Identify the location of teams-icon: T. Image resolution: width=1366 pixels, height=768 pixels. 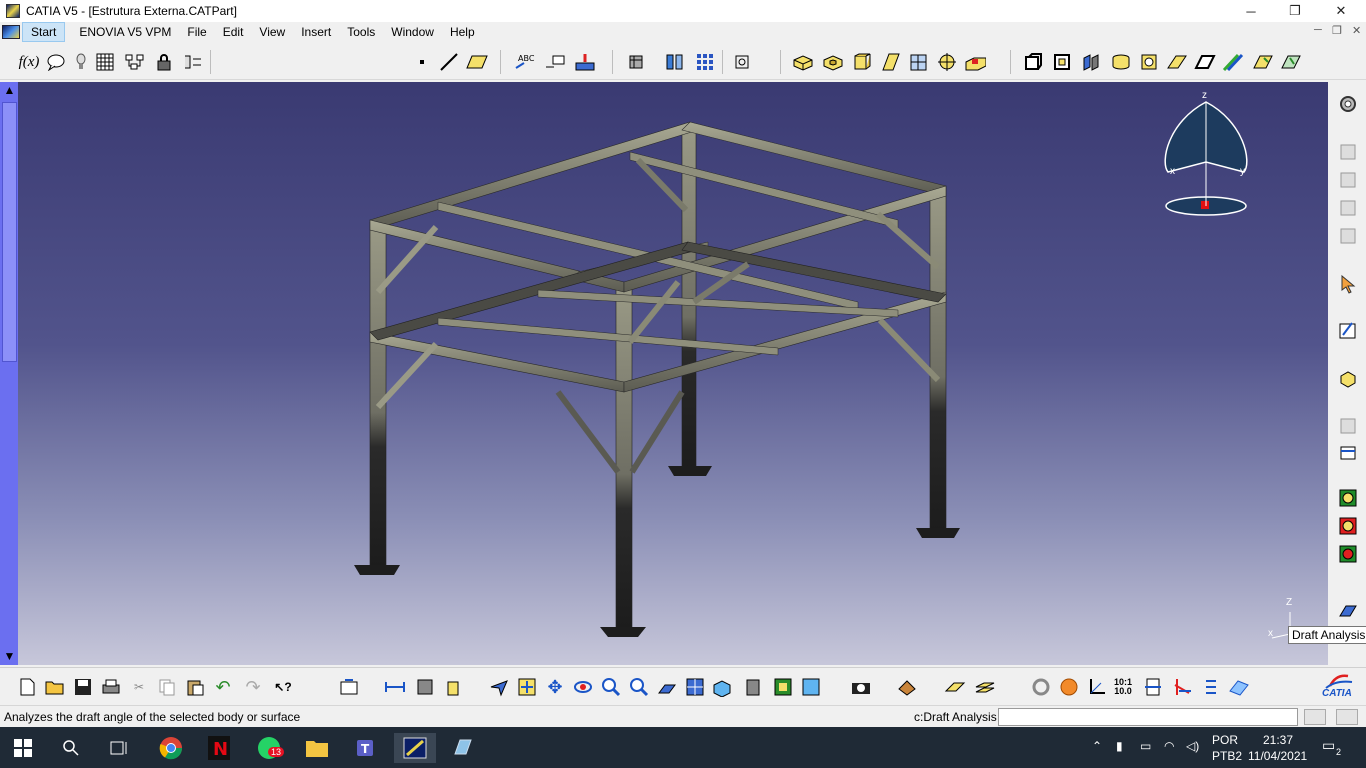
(367, 748).